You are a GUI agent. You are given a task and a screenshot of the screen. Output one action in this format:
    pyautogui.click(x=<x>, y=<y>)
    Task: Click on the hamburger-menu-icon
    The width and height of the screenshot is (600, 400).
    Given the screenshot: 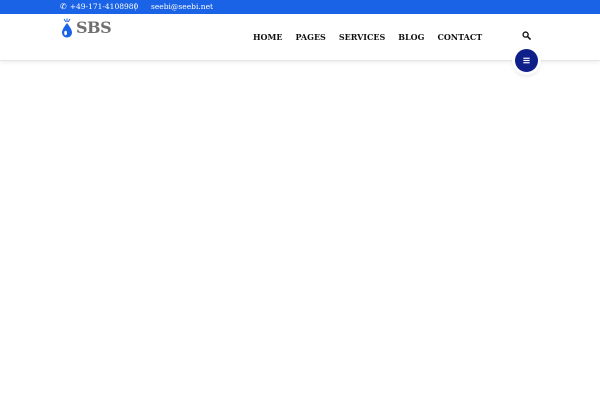 What is the action you would take?
    pyautogui.click(x=526, y=60)
    